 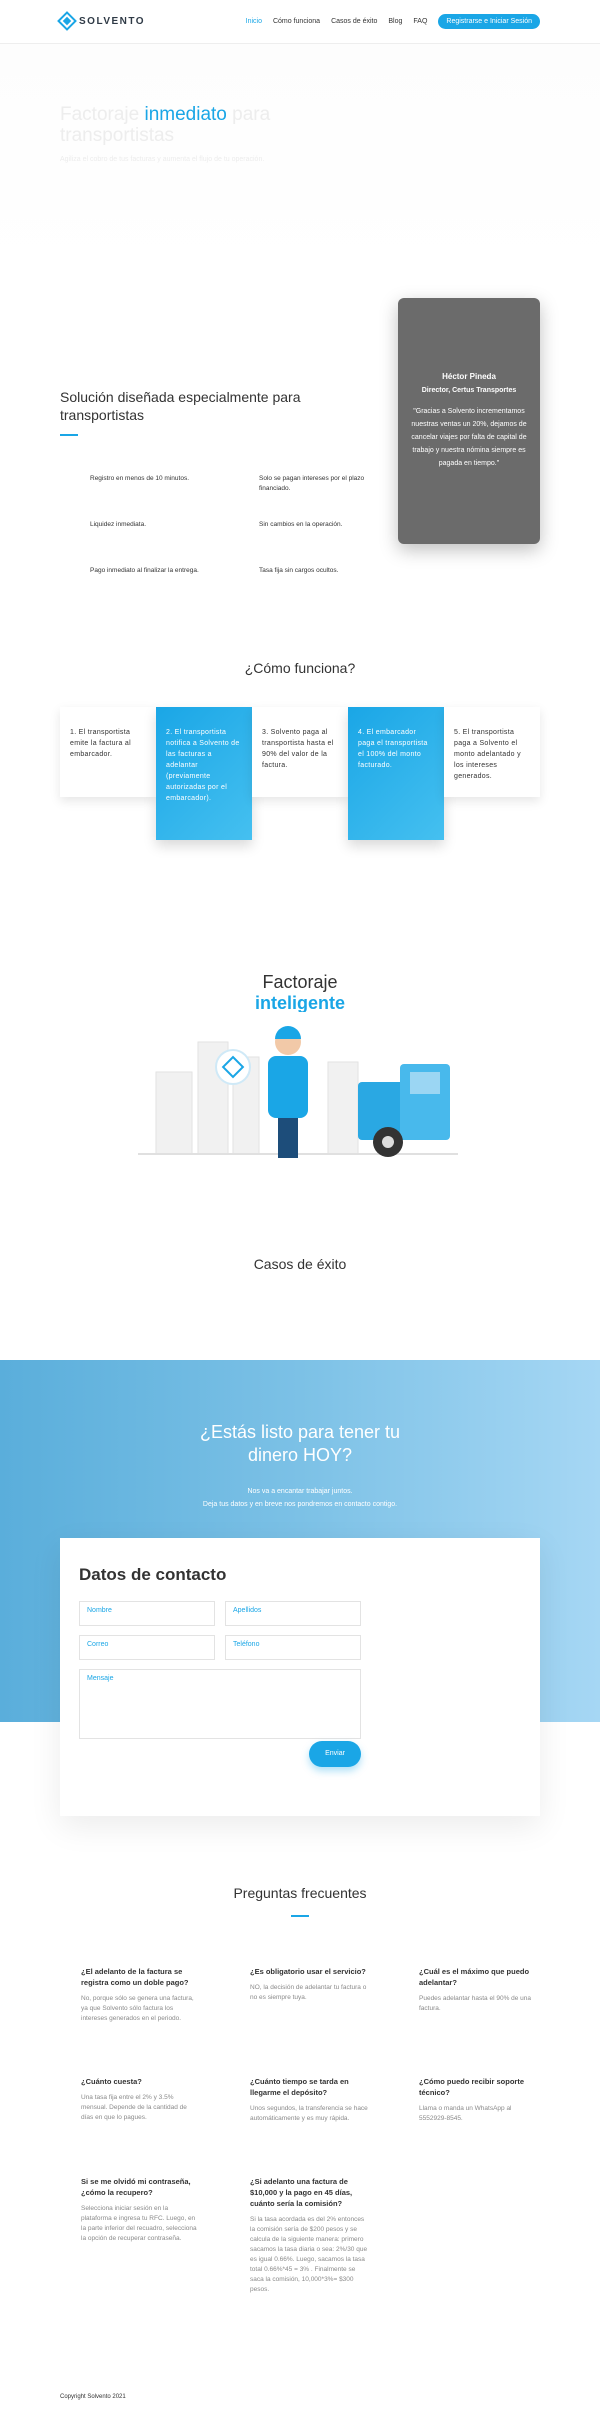 I want to click on nav-blog: Blog, so click(x=395, y=21).